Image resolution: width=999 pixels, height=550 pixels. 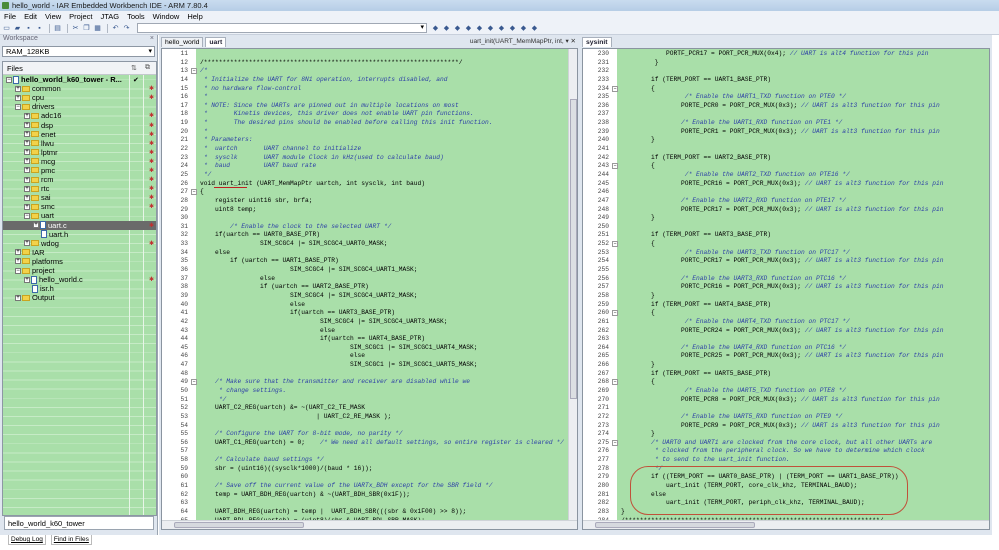 I want to click on code-line: 243− {, so click(x=786, y=166).